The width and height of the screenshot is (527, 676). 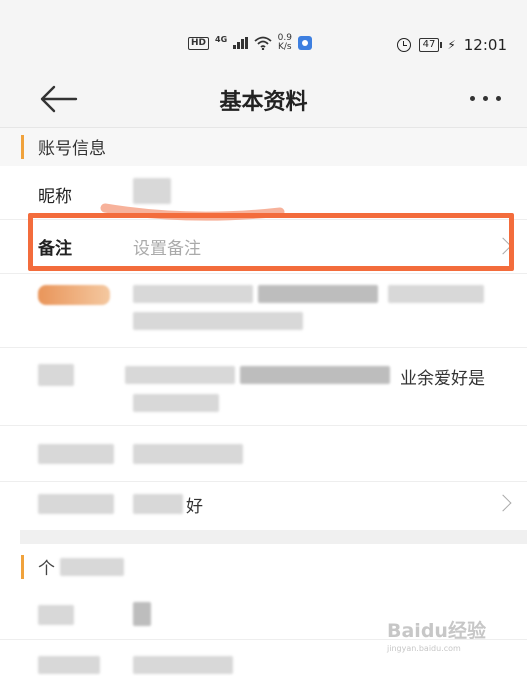 What do you see at coordinates (304, 43) in the screenshot?
I see `app-notification-icon` at bounding box center [304, 43].